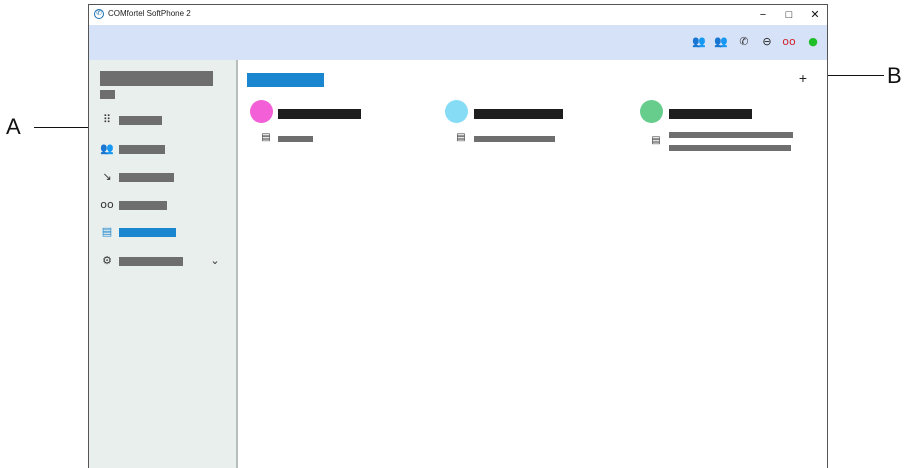 The width and height of the screenshot is (912, 468). I want to click on nav-settings-label, so click(151, 261).